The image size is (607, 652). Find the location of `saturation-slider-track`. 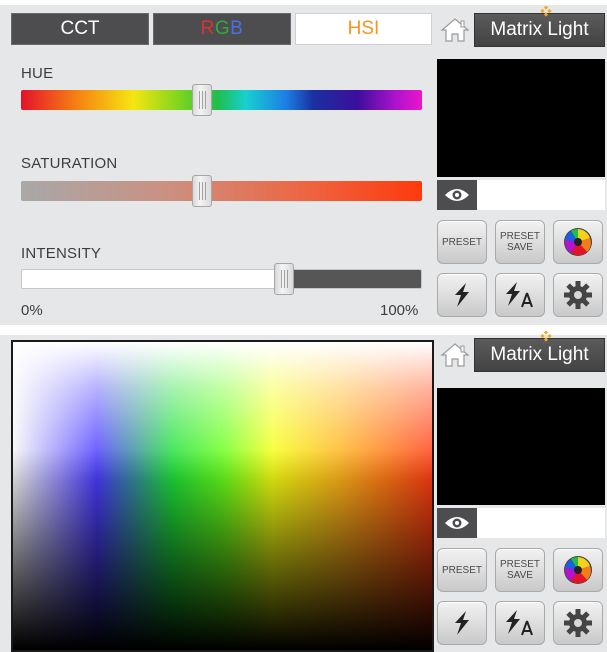

saturation-slider-track is located at coordinates (221, 191).